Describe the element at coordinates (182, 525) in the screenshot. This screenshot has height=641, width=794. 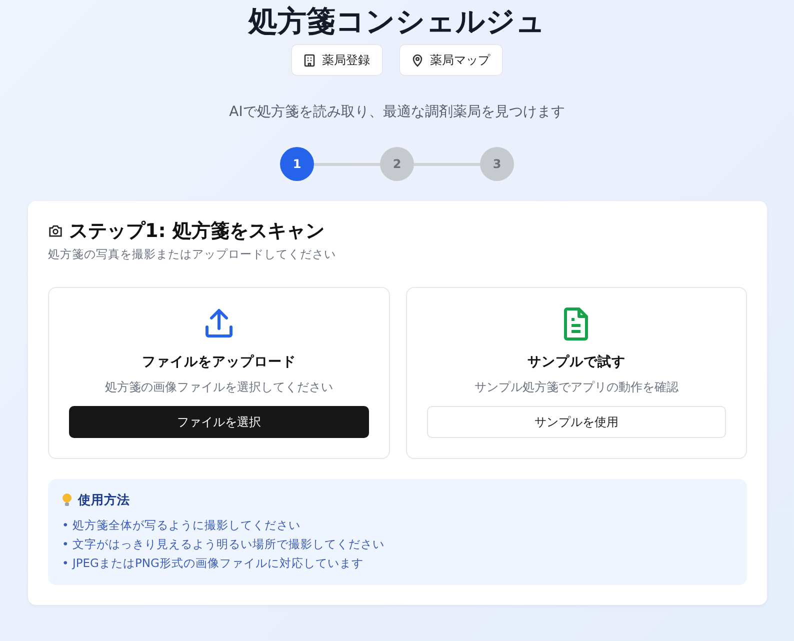
I see `tip-item: • 処方箋全体が写るように撮影してください` at that location.